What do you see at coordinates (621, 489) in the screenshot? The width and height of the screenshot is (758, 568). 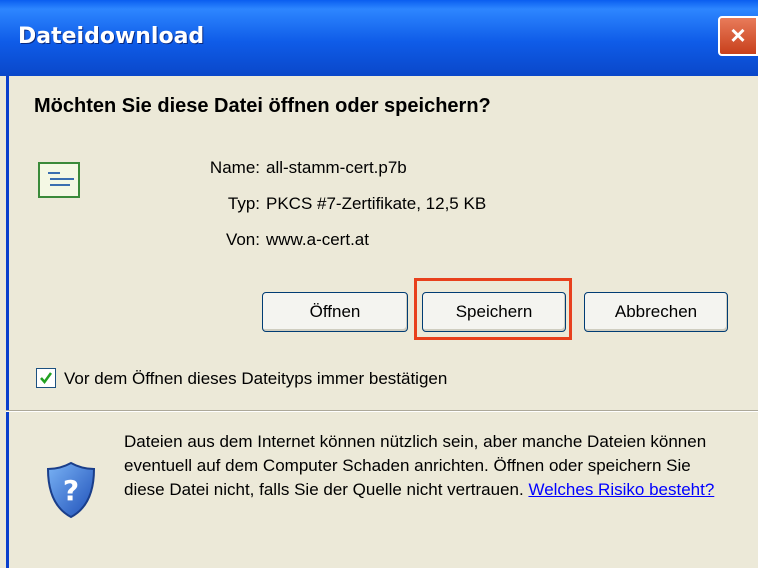 I see `risk-info-link: Welches Risiko besteht?` at bounding box center [621, 489].